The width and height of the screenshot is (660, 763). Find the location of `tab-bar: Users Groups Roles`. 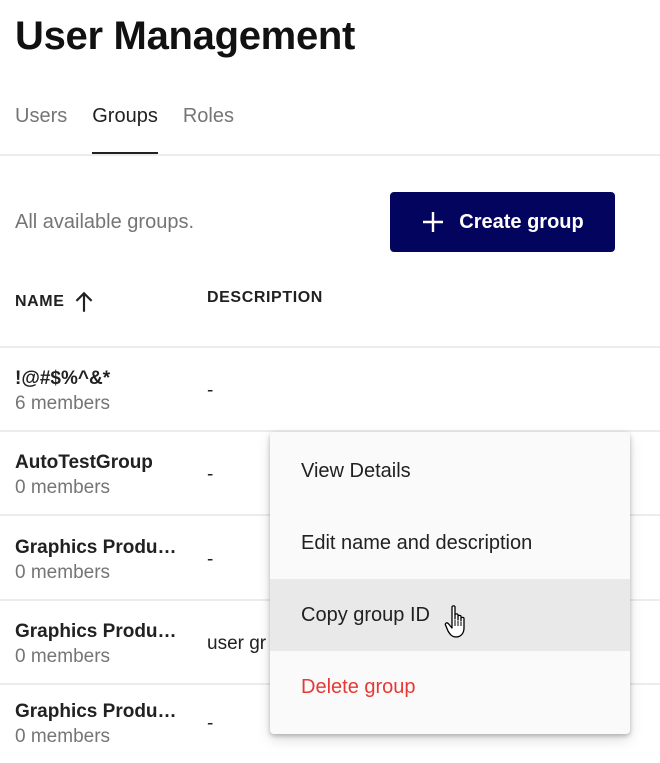

tab-bar: Users Groups Roles is located at coordinates (137, 127).